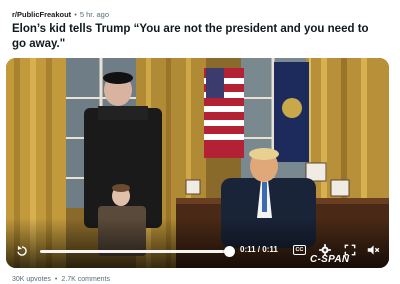 Image resolution: width=400 pixels, height=284 pixels. I want to click on replay-icon, so click(22, 251).